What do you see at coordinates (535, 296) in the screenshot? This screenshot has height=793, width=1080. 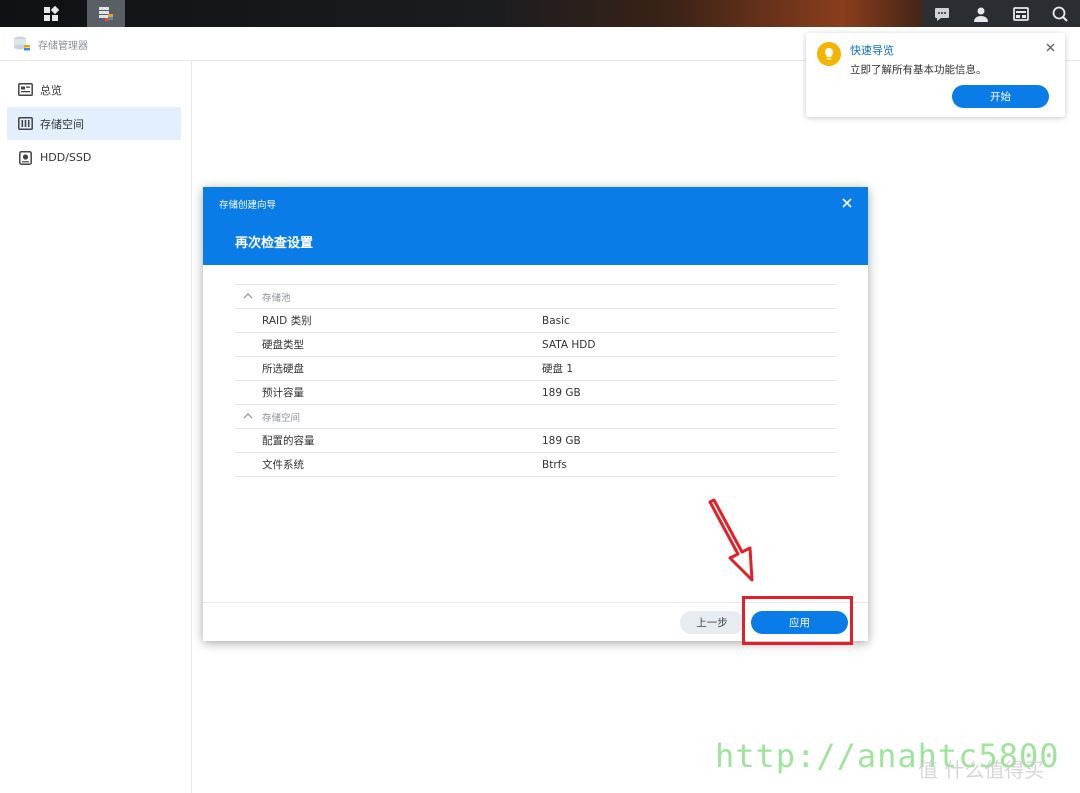 I see `section-header-storage-pool: 存储池` at bounding box center [535, 296].